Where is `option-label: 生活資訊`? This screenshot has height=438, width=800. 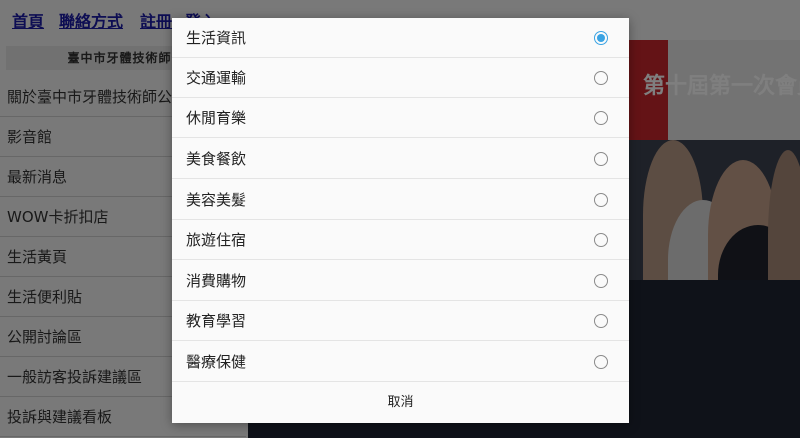 option-label: 生活資訊 is located at coordinates (216, 38).